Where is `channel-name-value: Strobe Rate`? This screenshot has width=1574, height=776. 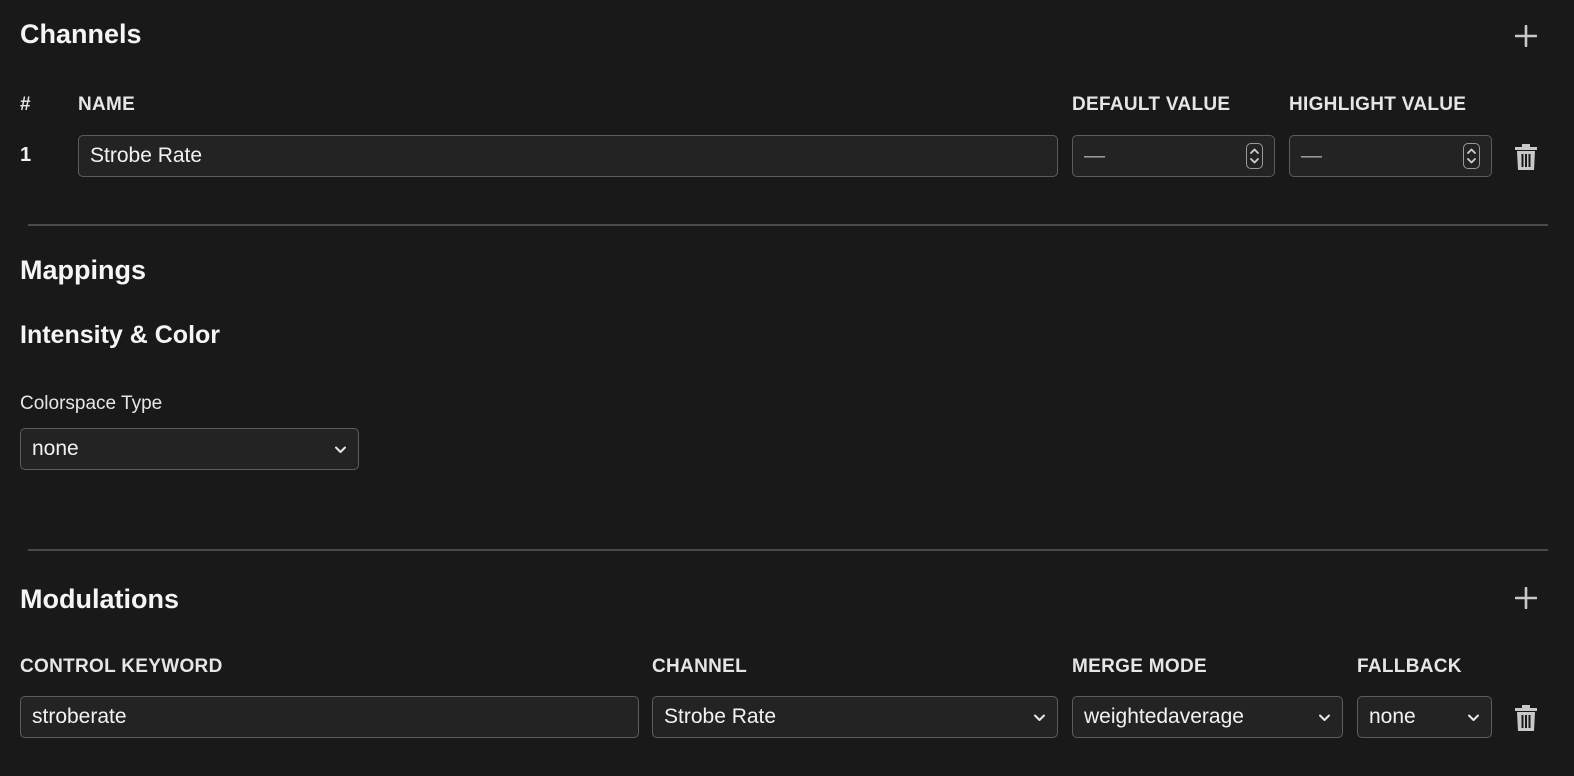 channel-name-value: Strobe Rate is located at coordinates (146, 155).